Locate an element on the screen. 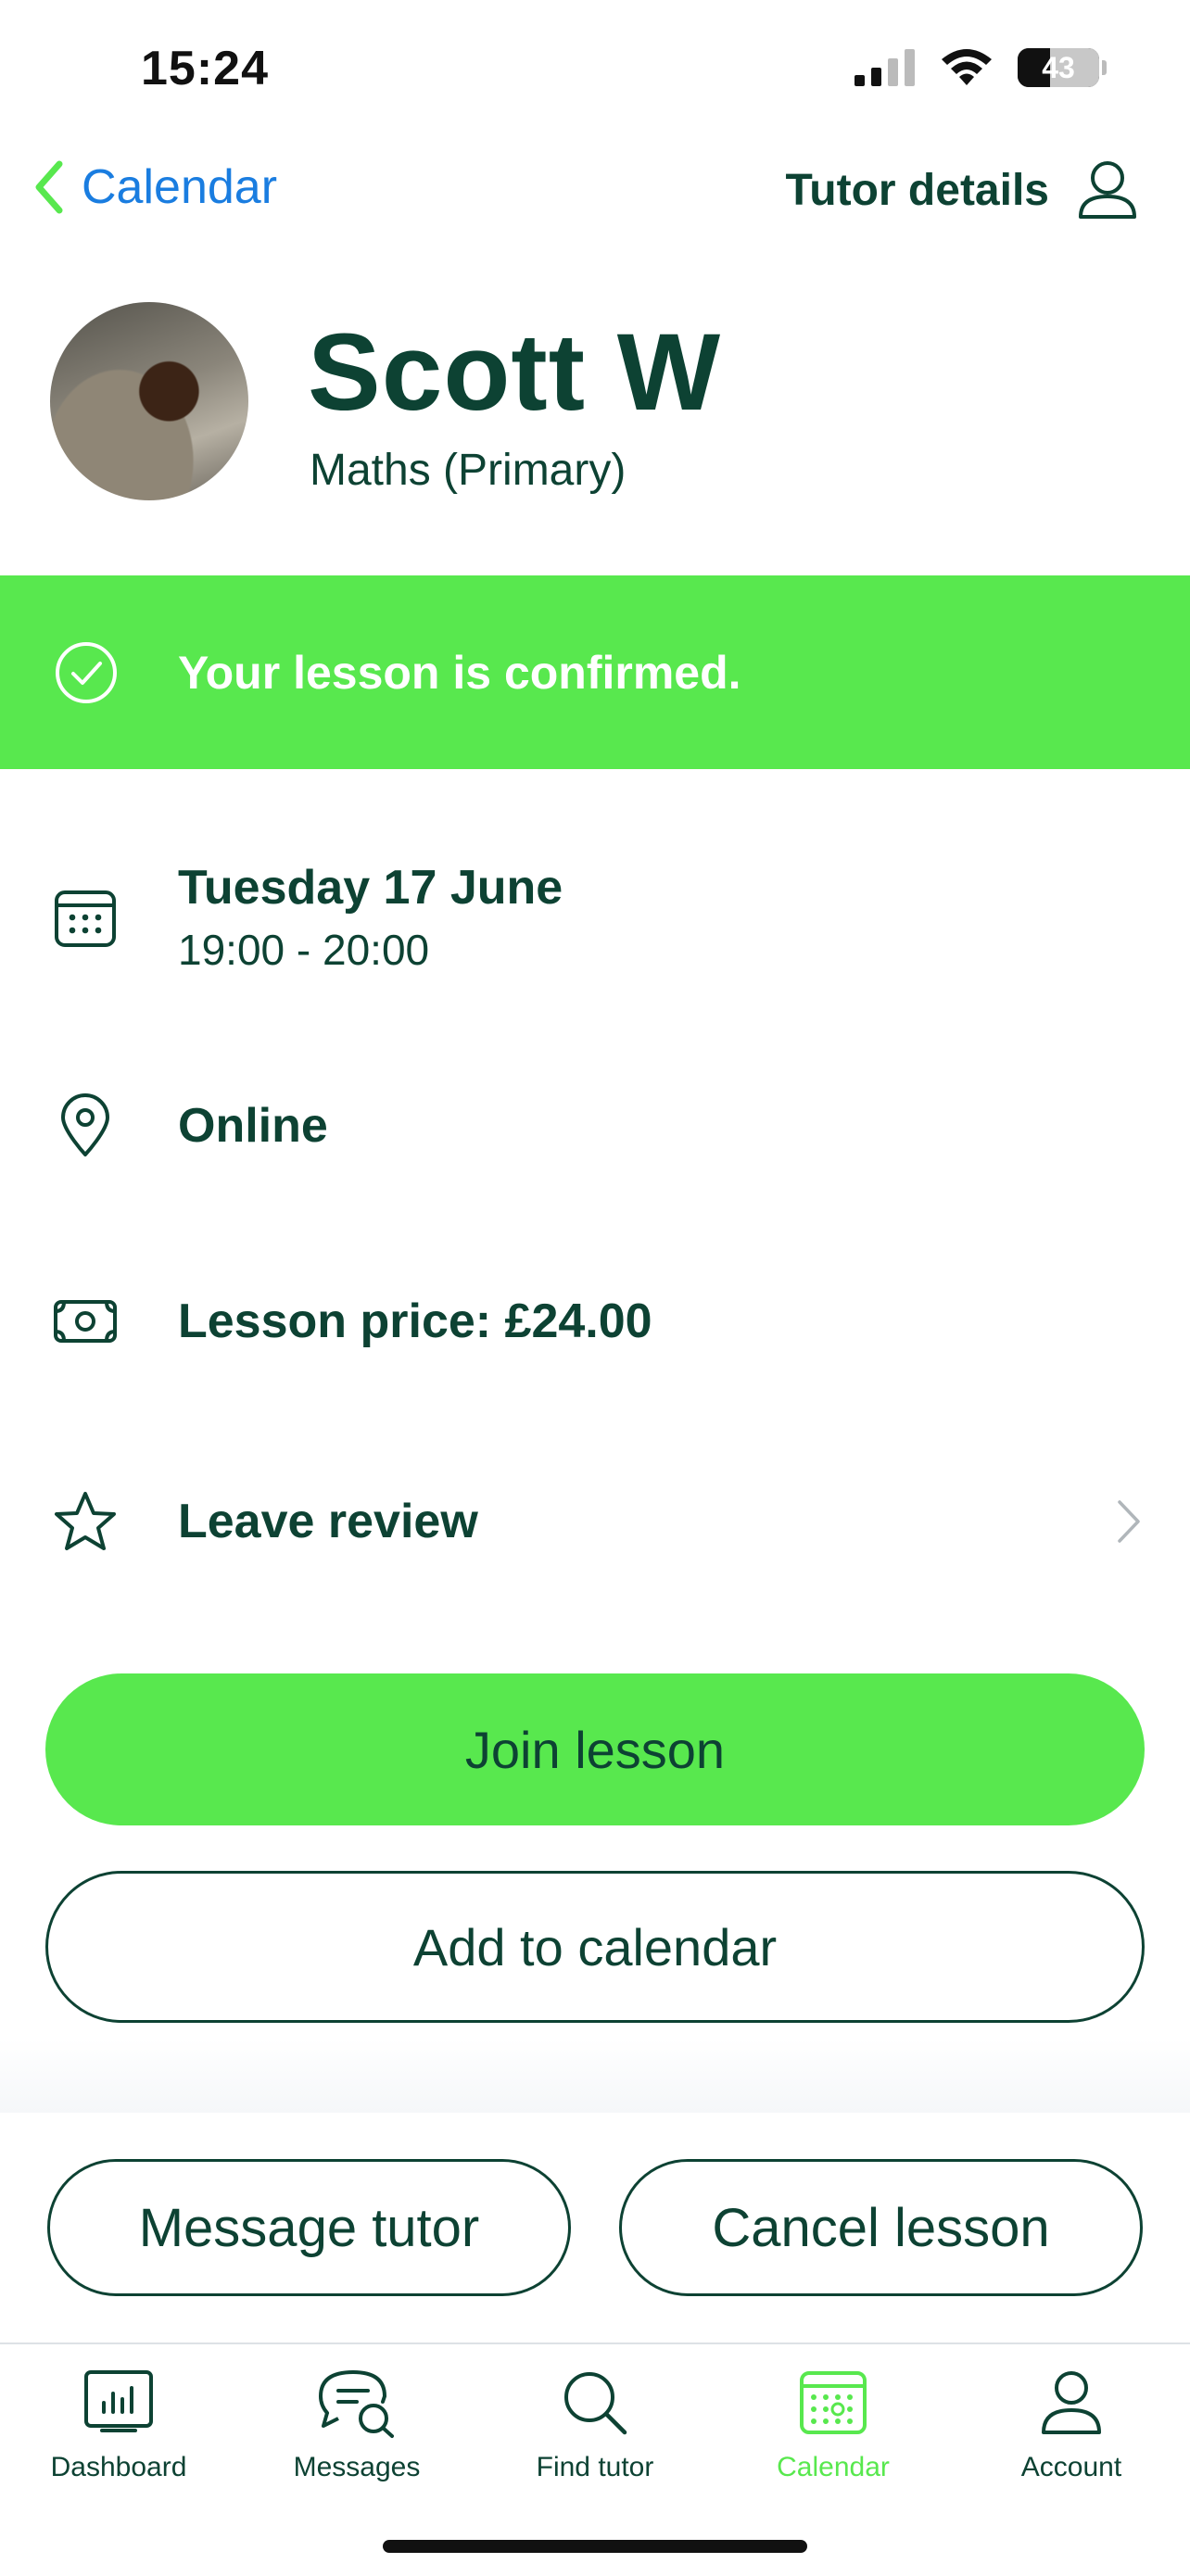 The width and height of the screenshot is (1190, 2576). tutor-subject: Maths (Primary) is located at coordinates (468, 470).